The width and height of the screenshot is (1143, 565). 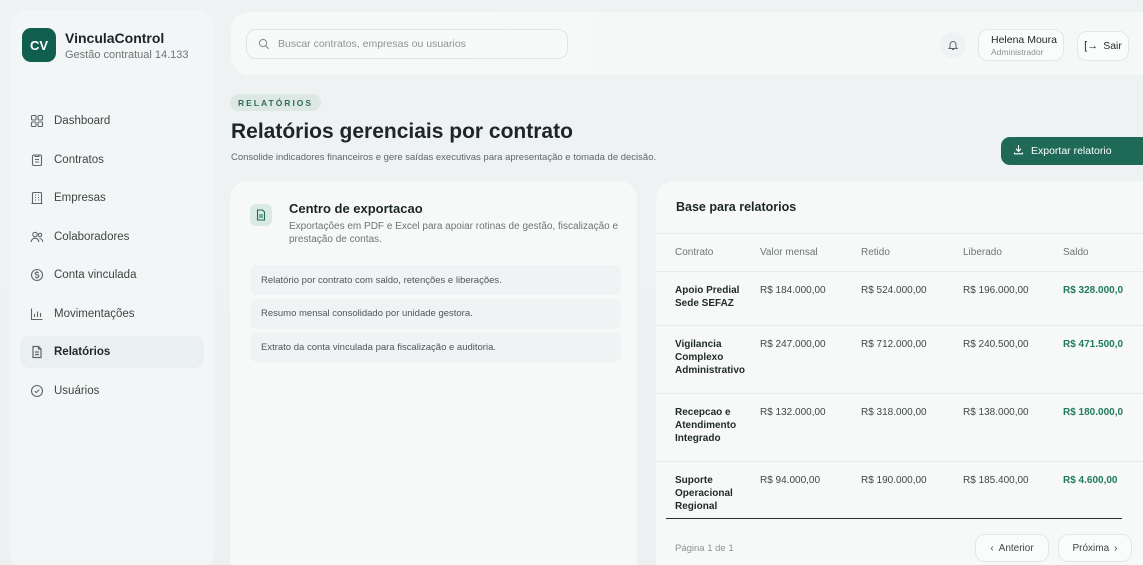 I want to click on cell-liberado: R$ 240.500,00, so click(x=996, y=344).